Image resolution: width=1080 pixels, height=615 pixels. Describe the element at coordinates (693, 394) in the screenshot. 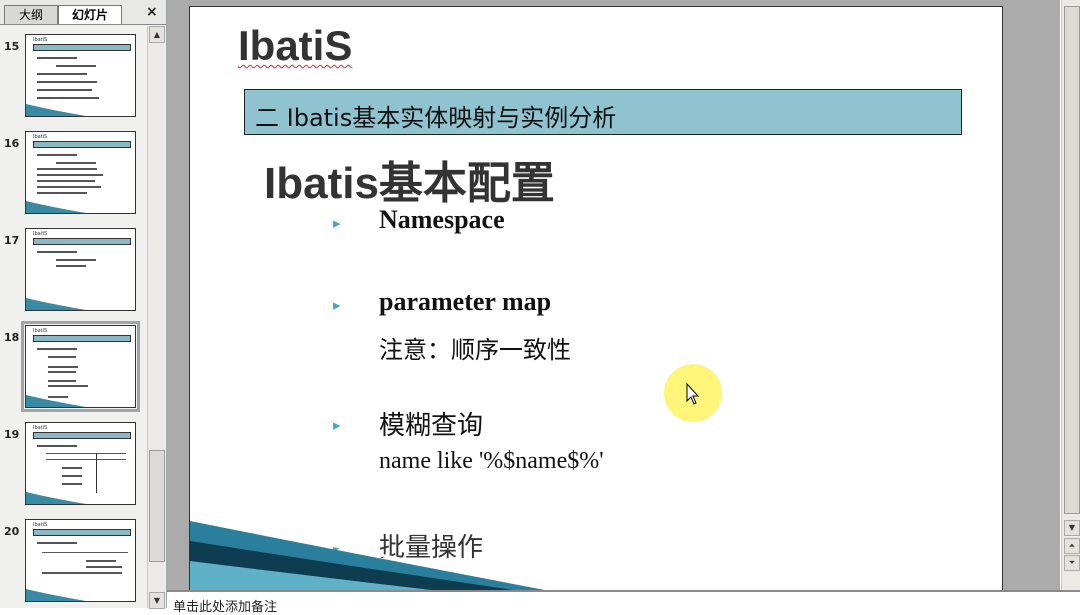

I see `mouse-pointer-icon` at that location.